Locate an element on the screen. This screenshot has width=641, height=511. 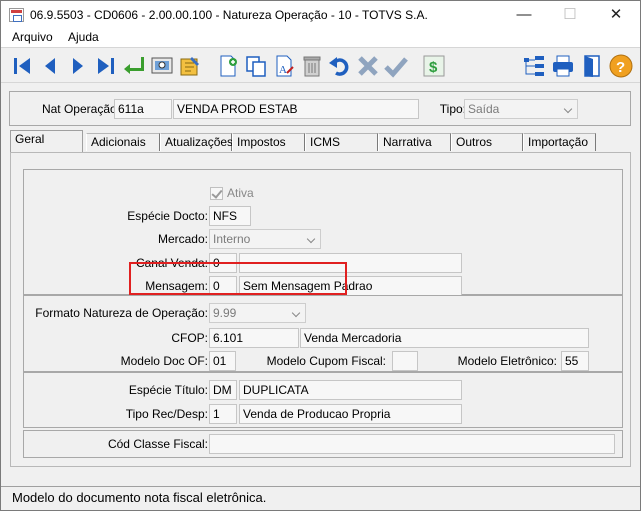
exit-button is located at coordinates (592, 66).